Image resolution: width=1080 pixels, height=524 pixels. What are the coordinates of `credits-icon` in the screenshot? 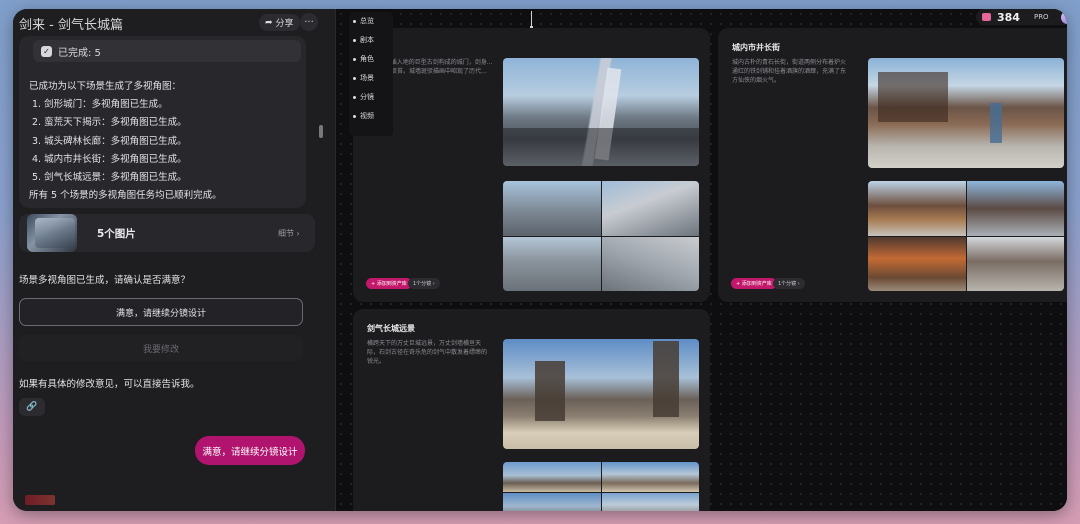 It's located at (986, 17).